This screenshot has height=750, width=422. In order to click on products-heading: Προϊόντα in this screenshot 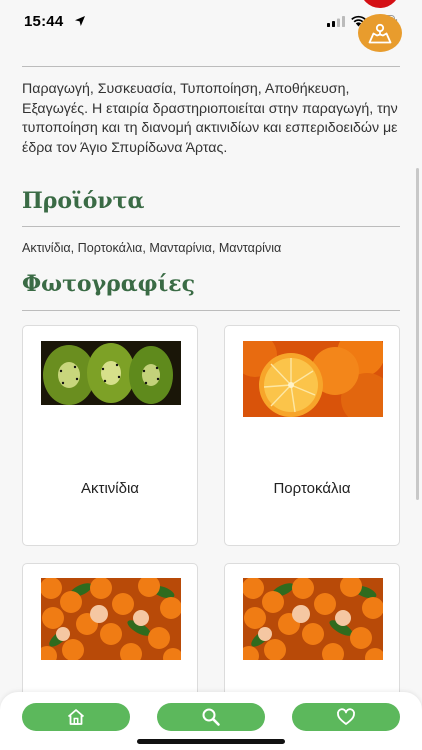, I will do `click(83, 201)`.